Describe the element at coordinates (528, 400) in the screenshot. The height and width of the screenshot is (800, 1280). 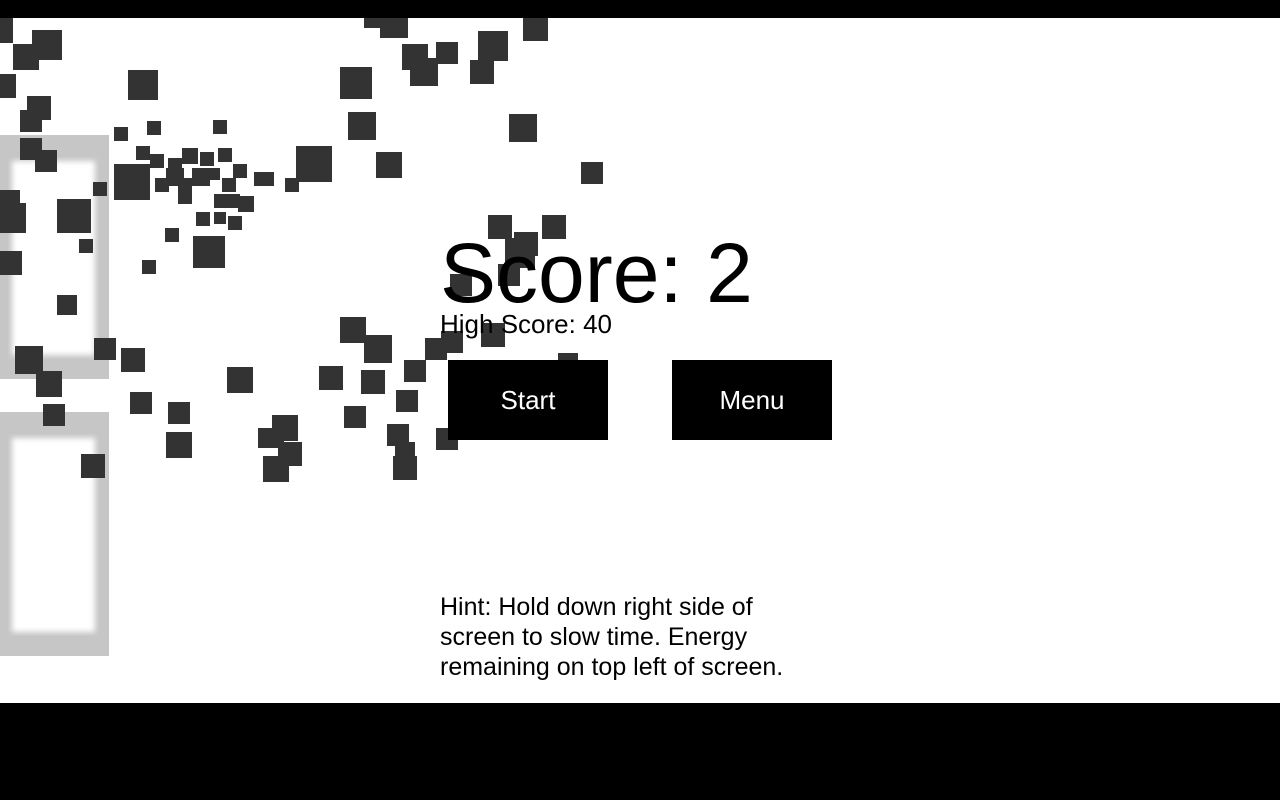
I see `start-button: Start` at that location.